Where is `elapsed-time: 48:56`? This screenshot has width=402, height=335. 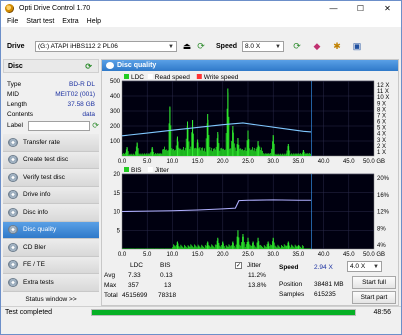 elapsed-time: 48:56 is located at coordinates (382, 312).